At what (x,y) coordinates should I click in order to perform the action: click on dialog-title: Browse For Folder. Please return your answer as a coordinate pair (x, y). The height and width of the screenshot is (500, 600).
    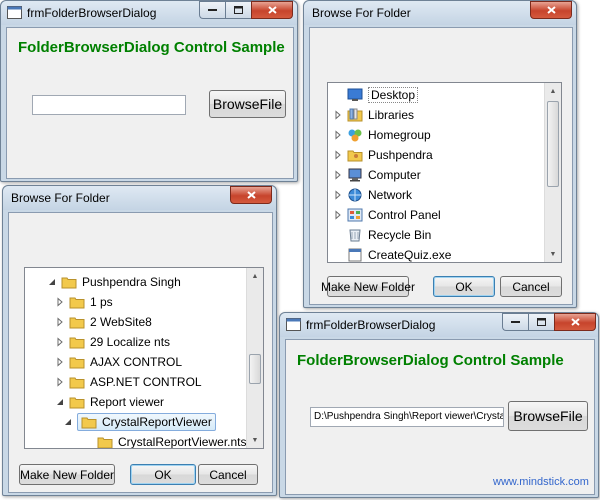
    Looking at the image, I should click on (60, 198).